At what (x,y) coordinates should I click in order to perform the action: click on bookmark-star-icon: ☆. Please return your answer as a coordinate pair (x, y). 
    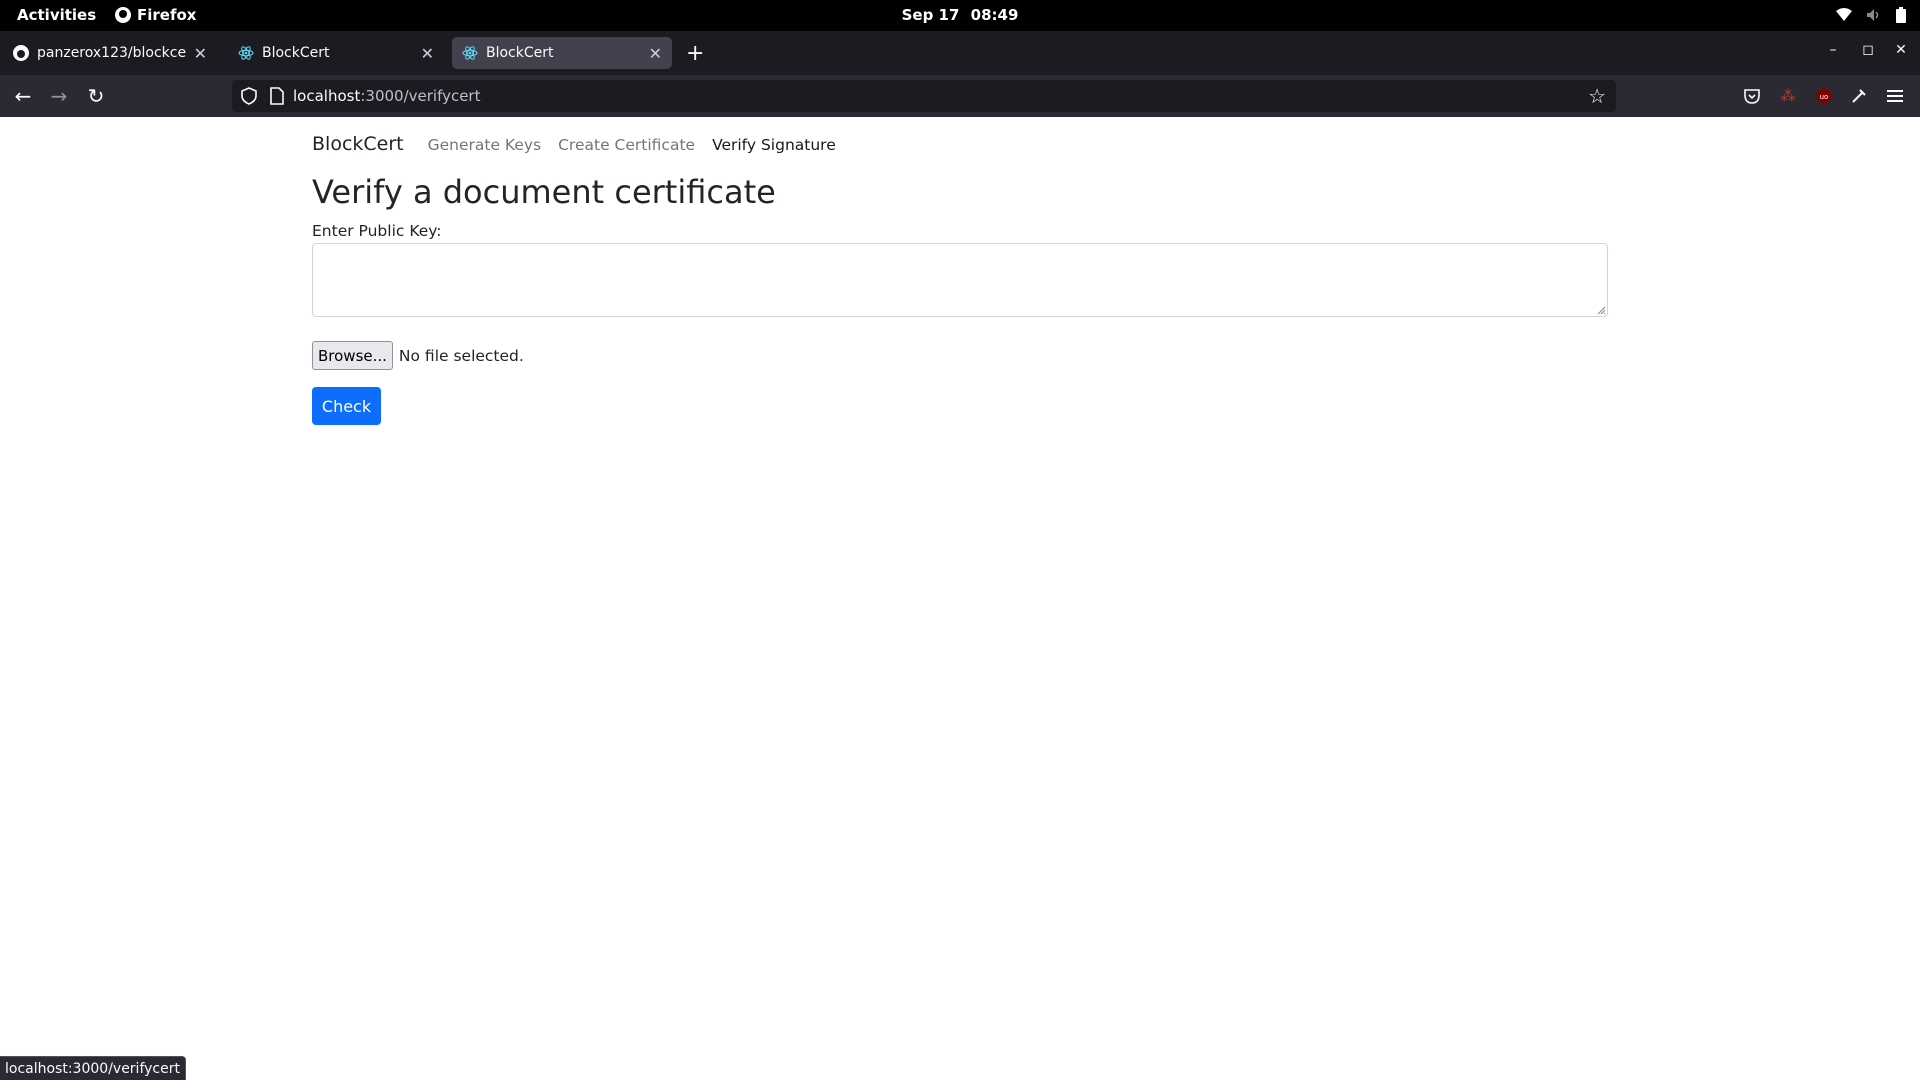
    Looking at the image, I should click on (1597, 96).